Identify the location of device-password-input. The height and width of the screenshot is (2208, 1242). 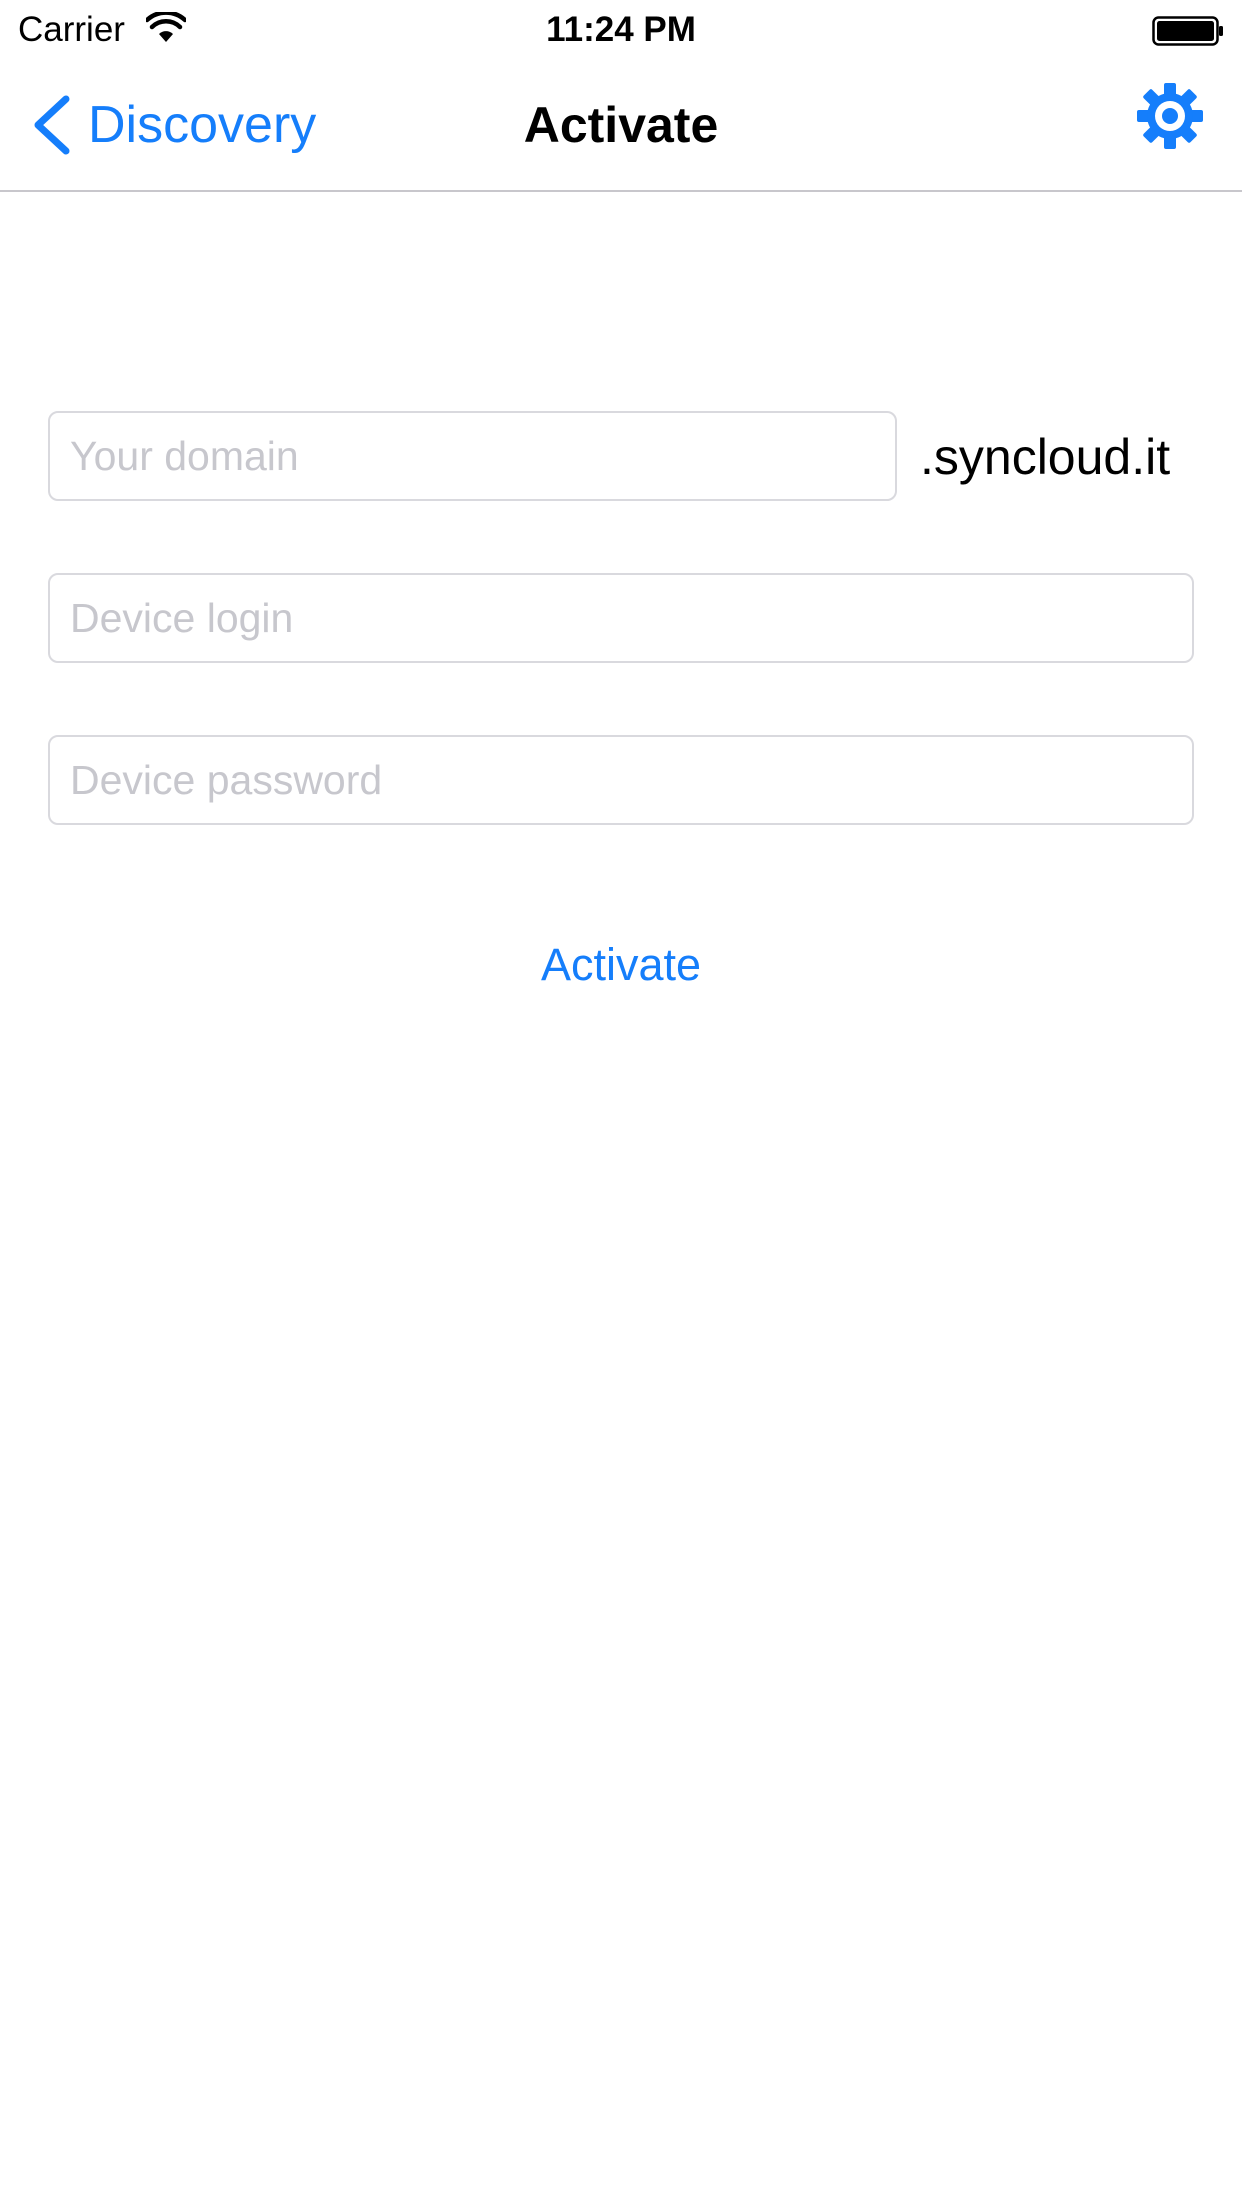
(621, 780).